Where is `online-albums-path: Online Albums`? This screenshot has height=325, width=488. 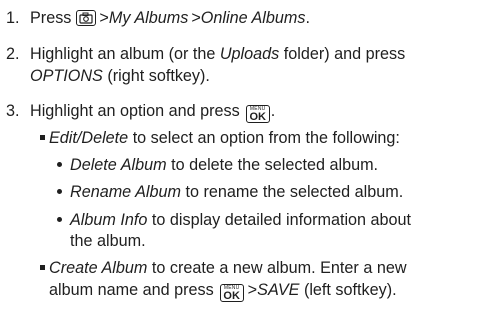 online-albums-path: Online Albums is located at coordinates (253, 18).